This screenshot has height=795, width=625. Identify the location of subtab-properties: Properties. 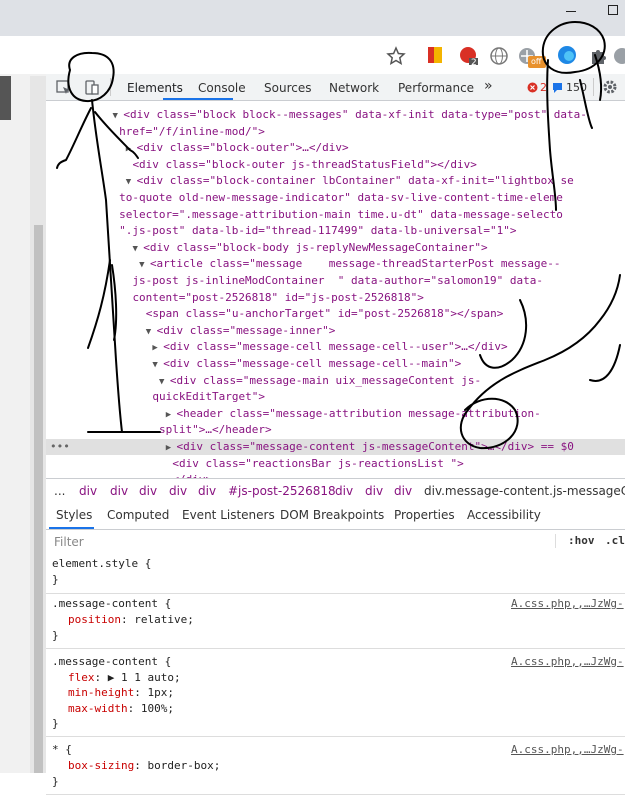
(424, 515).